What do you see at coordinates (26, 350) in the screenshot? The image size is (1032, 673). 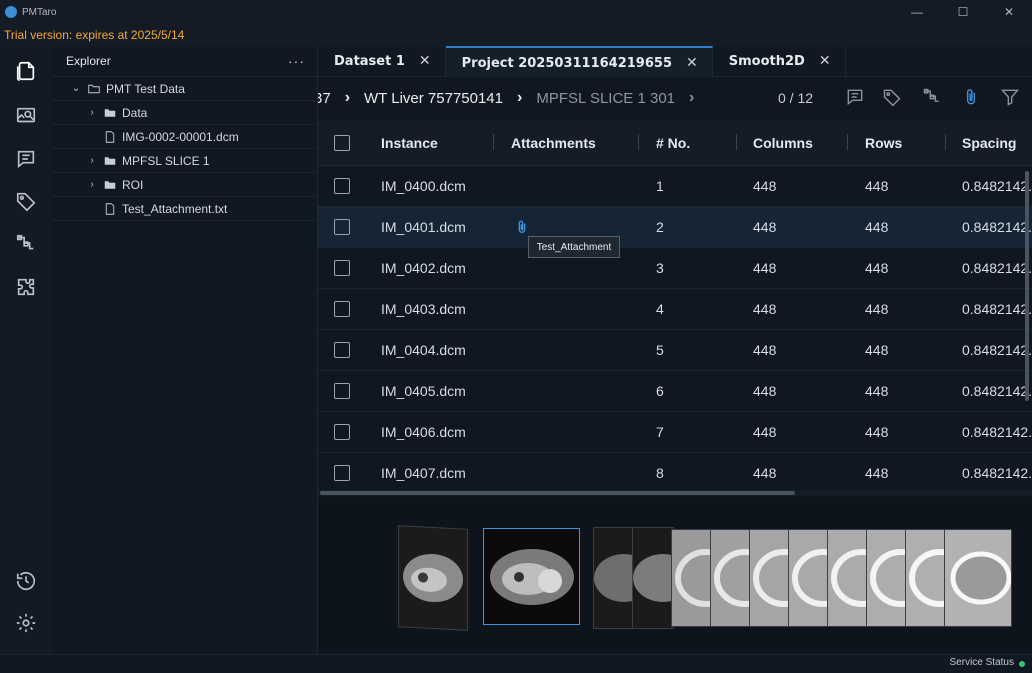 I see `activity-bar` at bounding box center [26, 350].